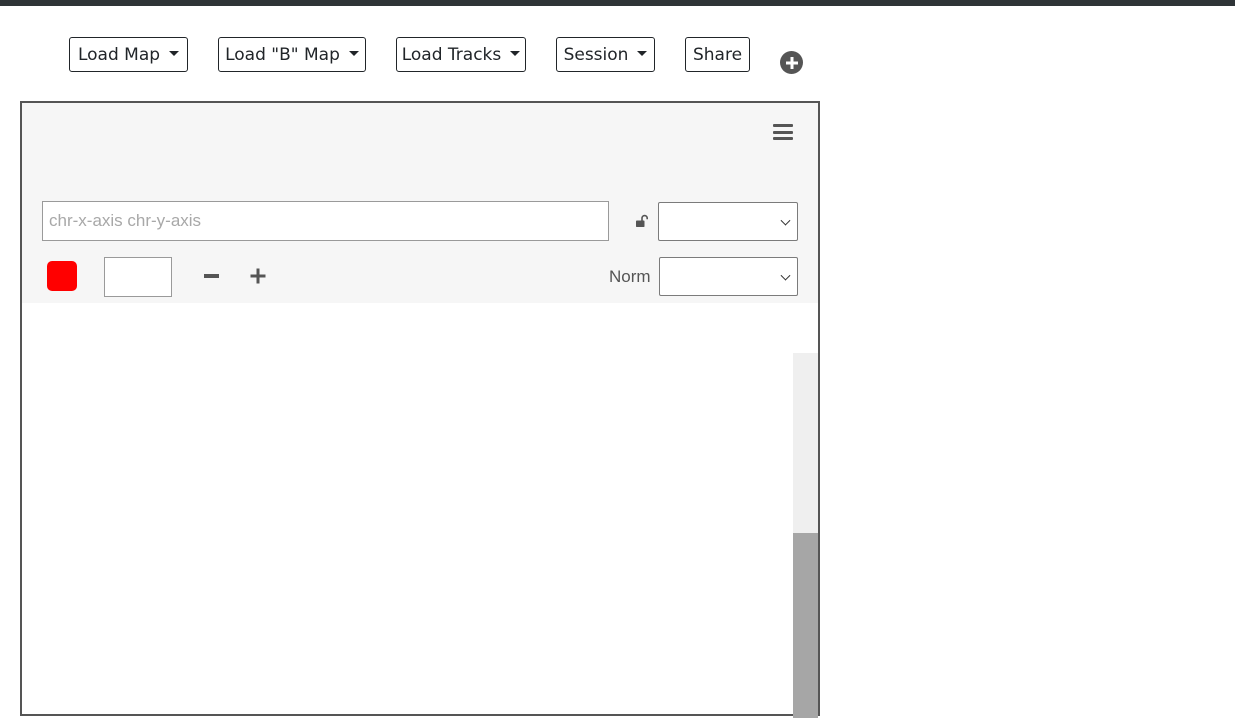 The height and width of the screenshot is (718, 1235). I want to click on load-b-map-label: Load "B" Map, so click(282, 54).